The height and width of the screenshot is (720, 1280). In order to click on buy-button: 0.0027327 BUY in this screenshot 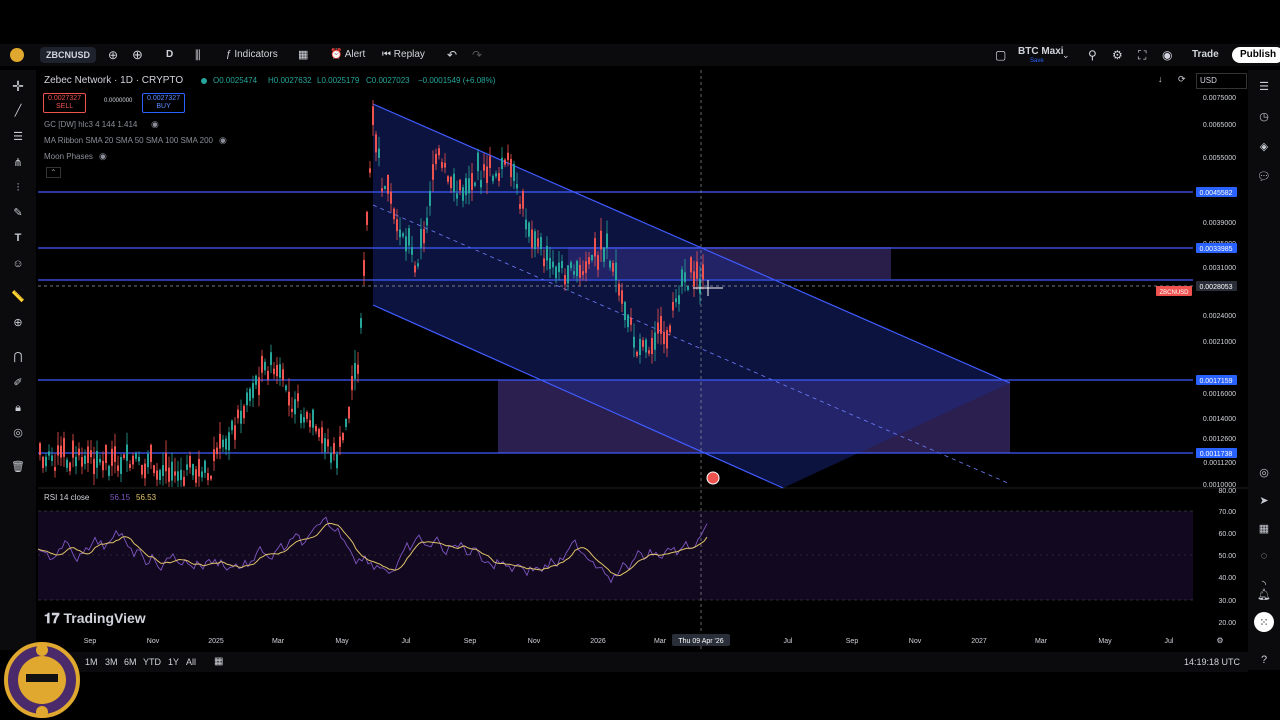, I will do `click(164, 103)`.